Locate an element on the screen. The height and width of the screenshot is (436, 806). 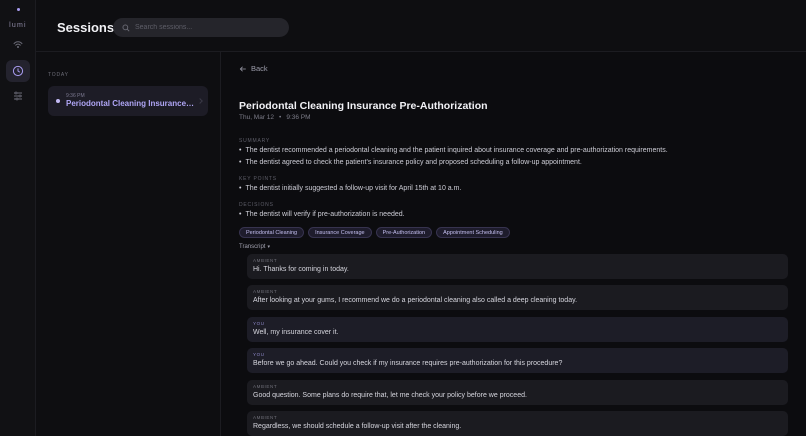
rail-button-settings is located at coordinates (18, 96).